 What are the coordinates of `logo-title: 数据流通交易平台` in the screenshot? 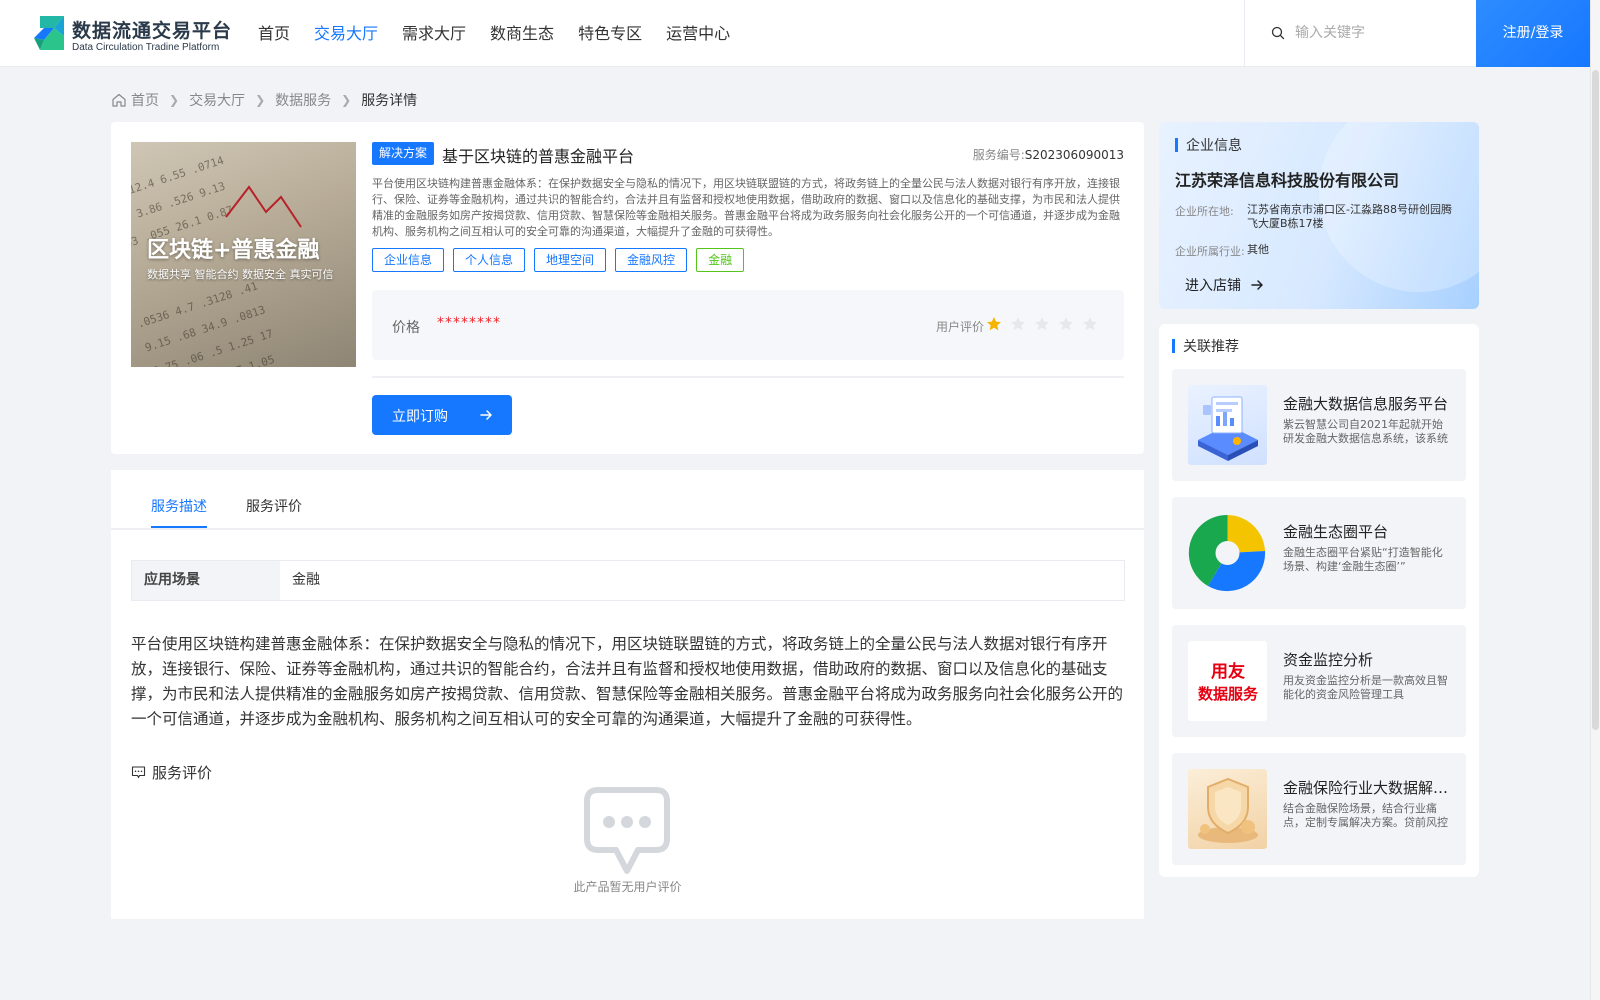 It's located at (152, 31).